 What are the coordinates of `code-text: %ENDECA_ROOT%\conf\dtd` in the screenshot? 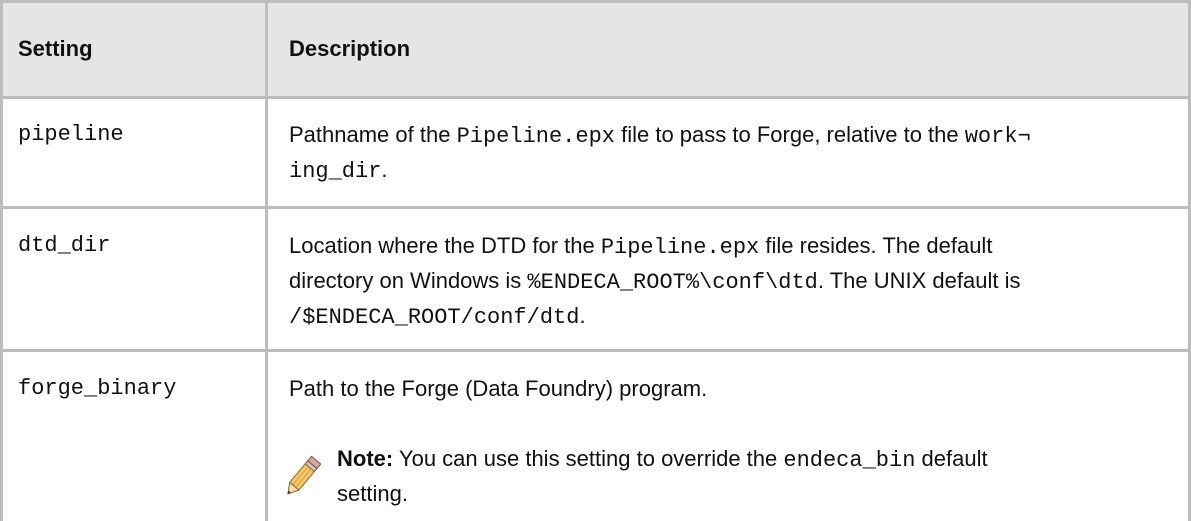 It's located at (672, 282).